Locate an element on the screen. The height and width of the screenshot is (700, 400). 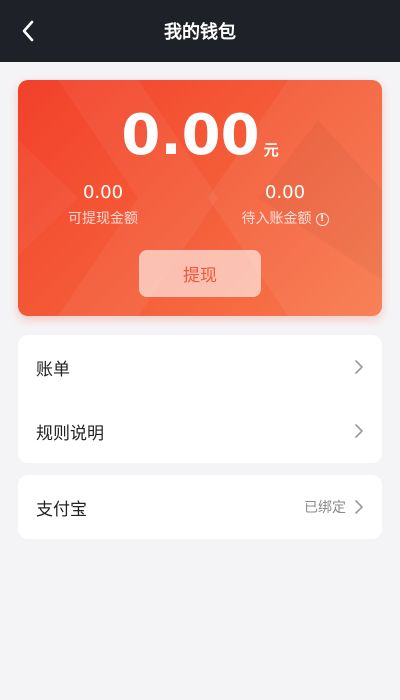
menu-item-label: 规则说明 is located at coordinates (70, 433).